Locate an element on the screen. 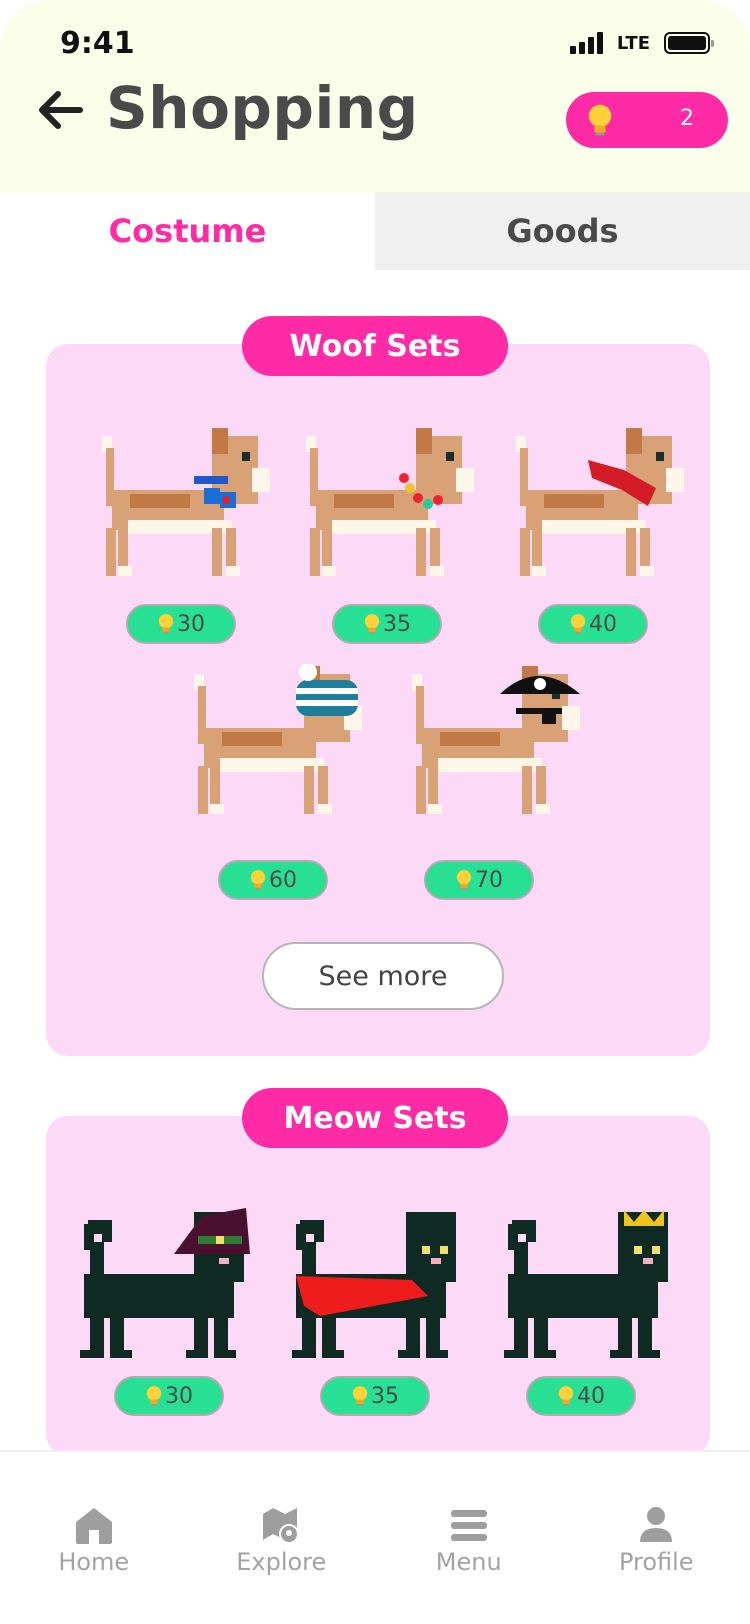 The image size is (750, 1624). meow-price-2: 35 is located at coordinates (375, 1396).